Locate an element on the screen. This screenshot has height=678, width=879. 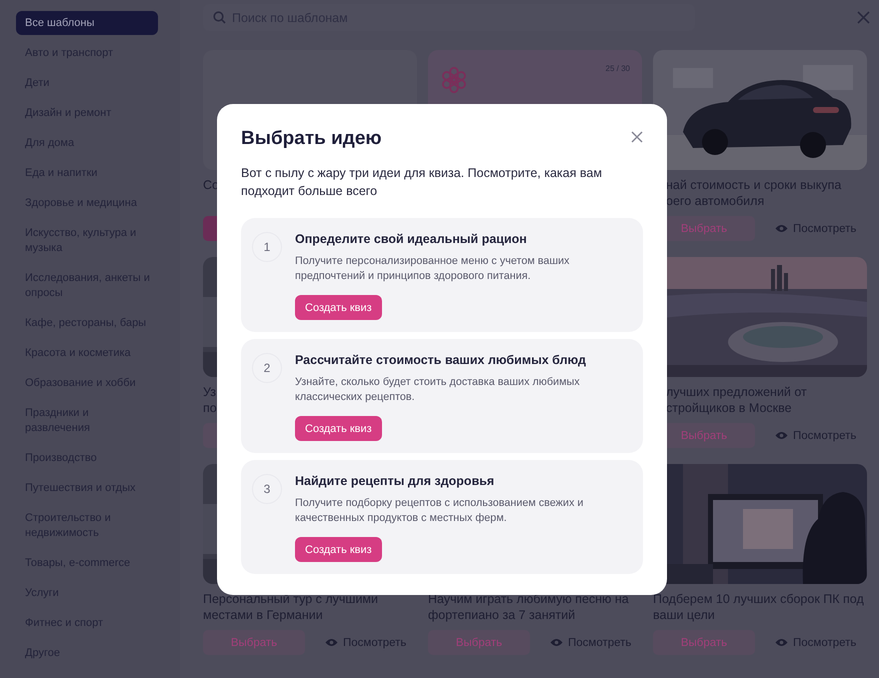
sidebar-item: Все шаблоны is located at coordinates (87, 23).